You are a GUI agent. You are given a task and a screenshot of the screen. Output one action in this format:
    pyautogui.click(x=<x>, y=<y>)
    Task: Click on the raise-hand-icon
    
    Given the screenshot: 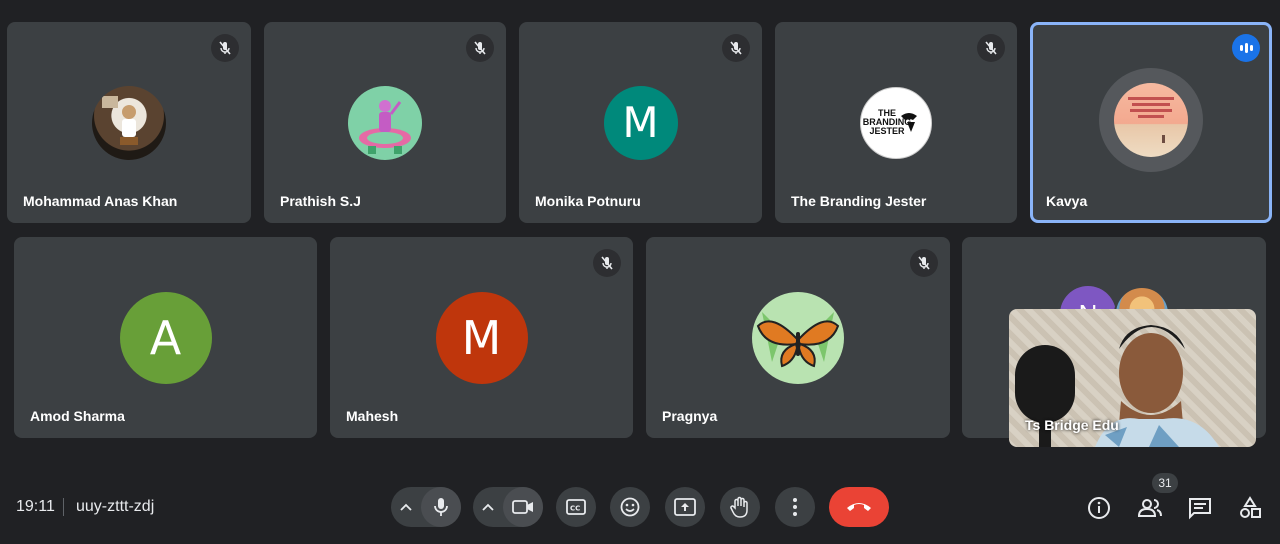 What is the action you would take?
    pyautogui.click(x=740, y=507)
    